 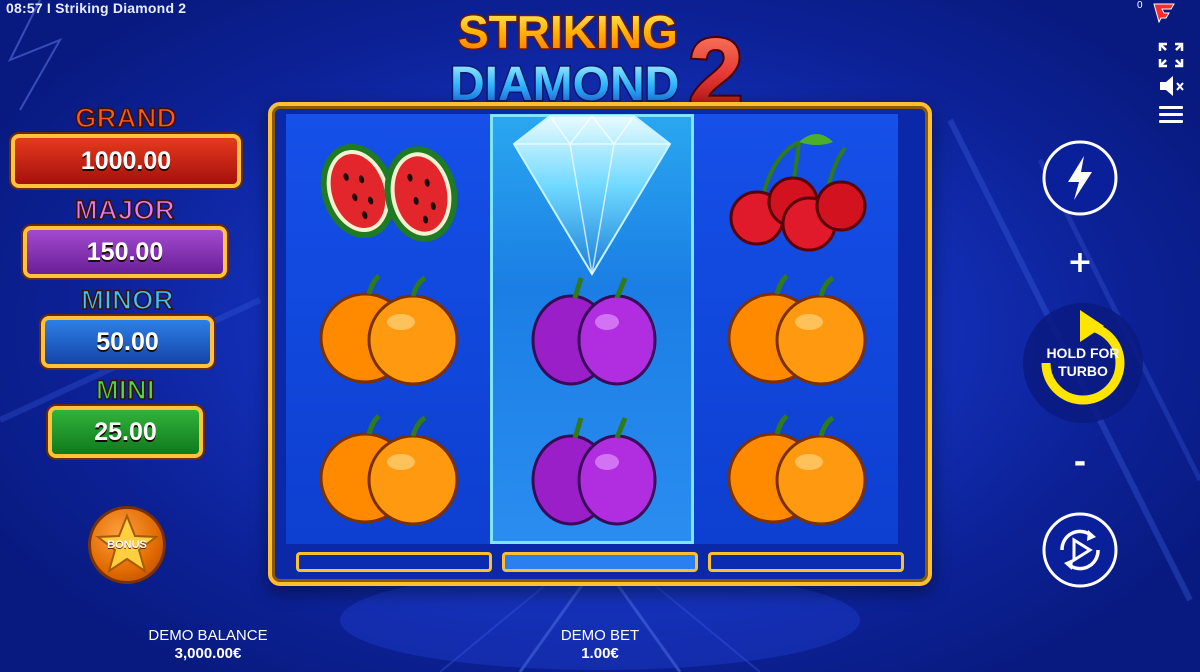 I want to click on clock-time: 08:57, so click(x=24, y=8).